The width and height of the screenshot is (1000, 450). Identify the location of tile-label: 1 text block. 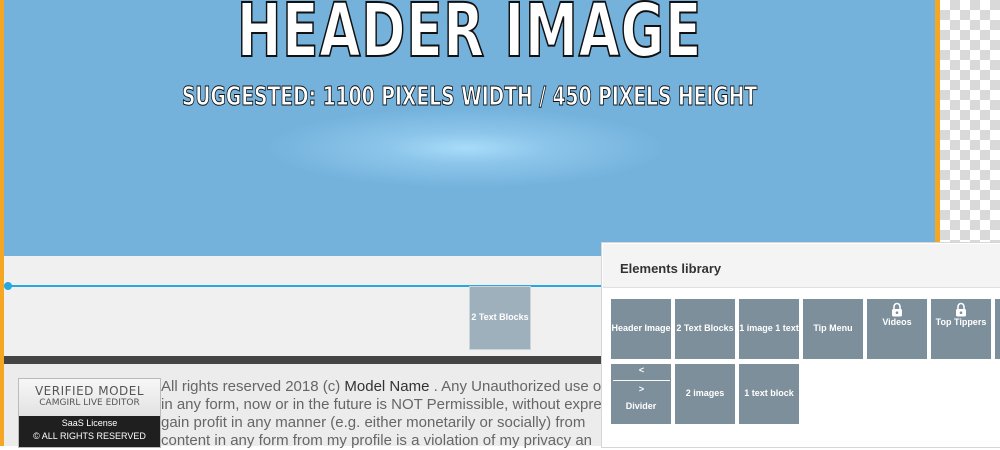
(769, 393).